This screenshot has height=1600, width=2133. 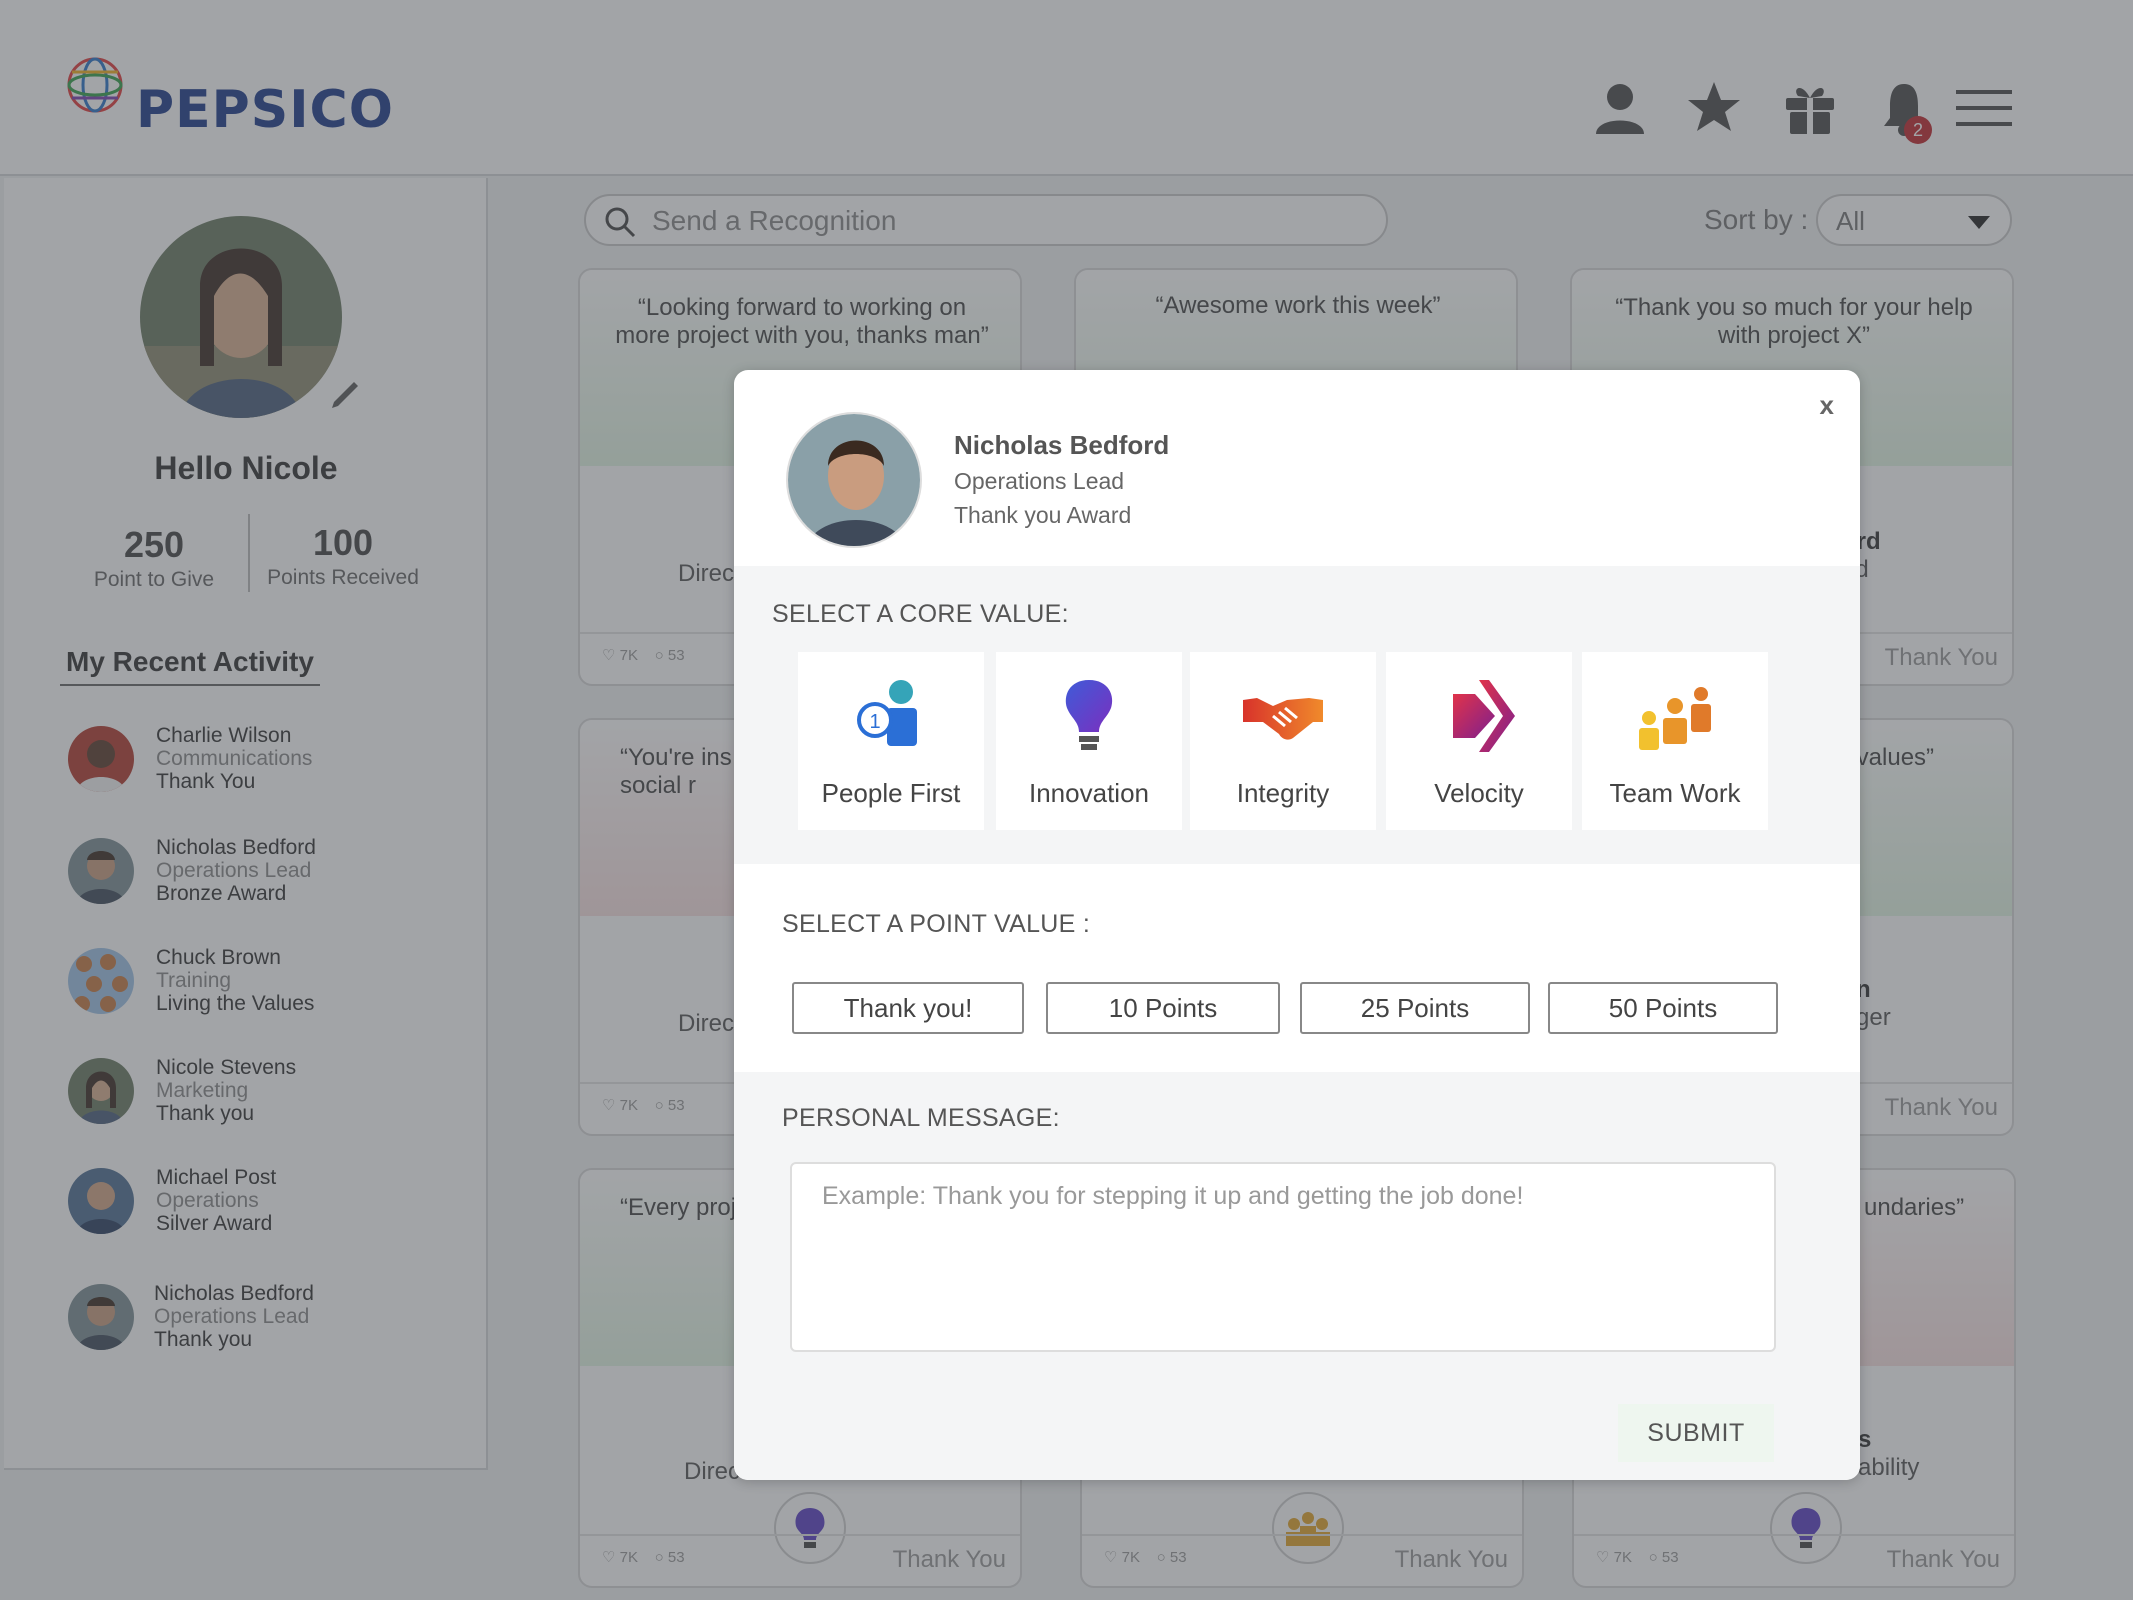 I want to click on recipient-avatar, so click(x=854, y=480).